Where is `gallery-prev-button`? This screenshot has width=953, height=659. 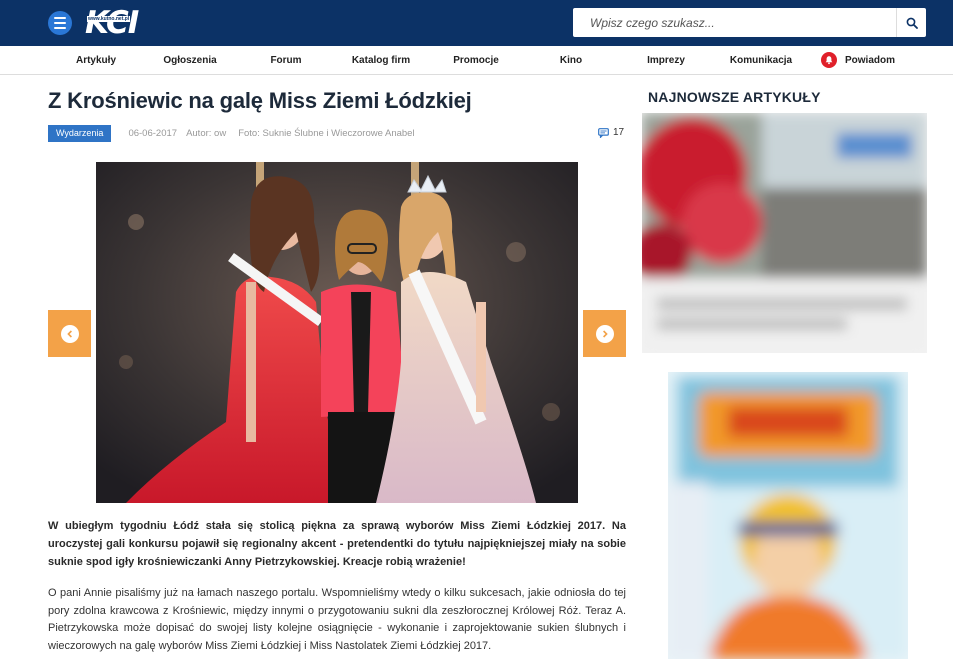
gallery-prev-button is located at coordinates (69, 333).